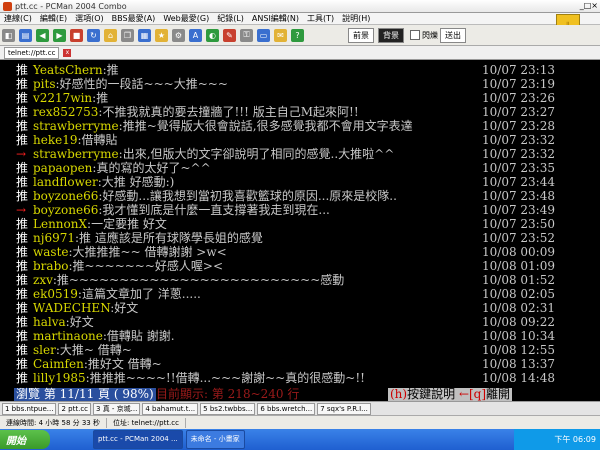 The height and width of the screenshot is (450, 600). I want to click on comment-text: :推推~覺得版大很會說話,很多感覺我都不會用文字表達, so click(265, 126).